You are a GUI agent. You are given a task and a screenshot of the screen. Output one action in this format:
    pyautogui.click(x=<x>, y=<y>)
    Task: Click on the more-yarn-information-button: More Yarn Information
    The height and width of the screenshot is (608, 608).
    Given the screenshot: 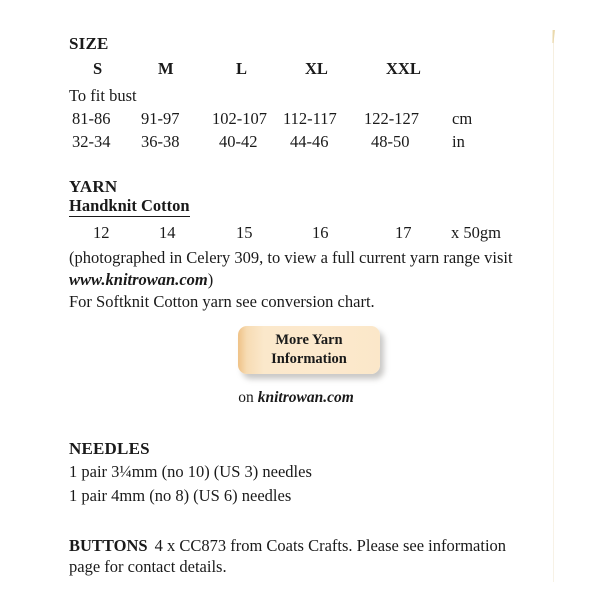 What is the action you would take?
    pyautogui.click(x=309, y=350)
    